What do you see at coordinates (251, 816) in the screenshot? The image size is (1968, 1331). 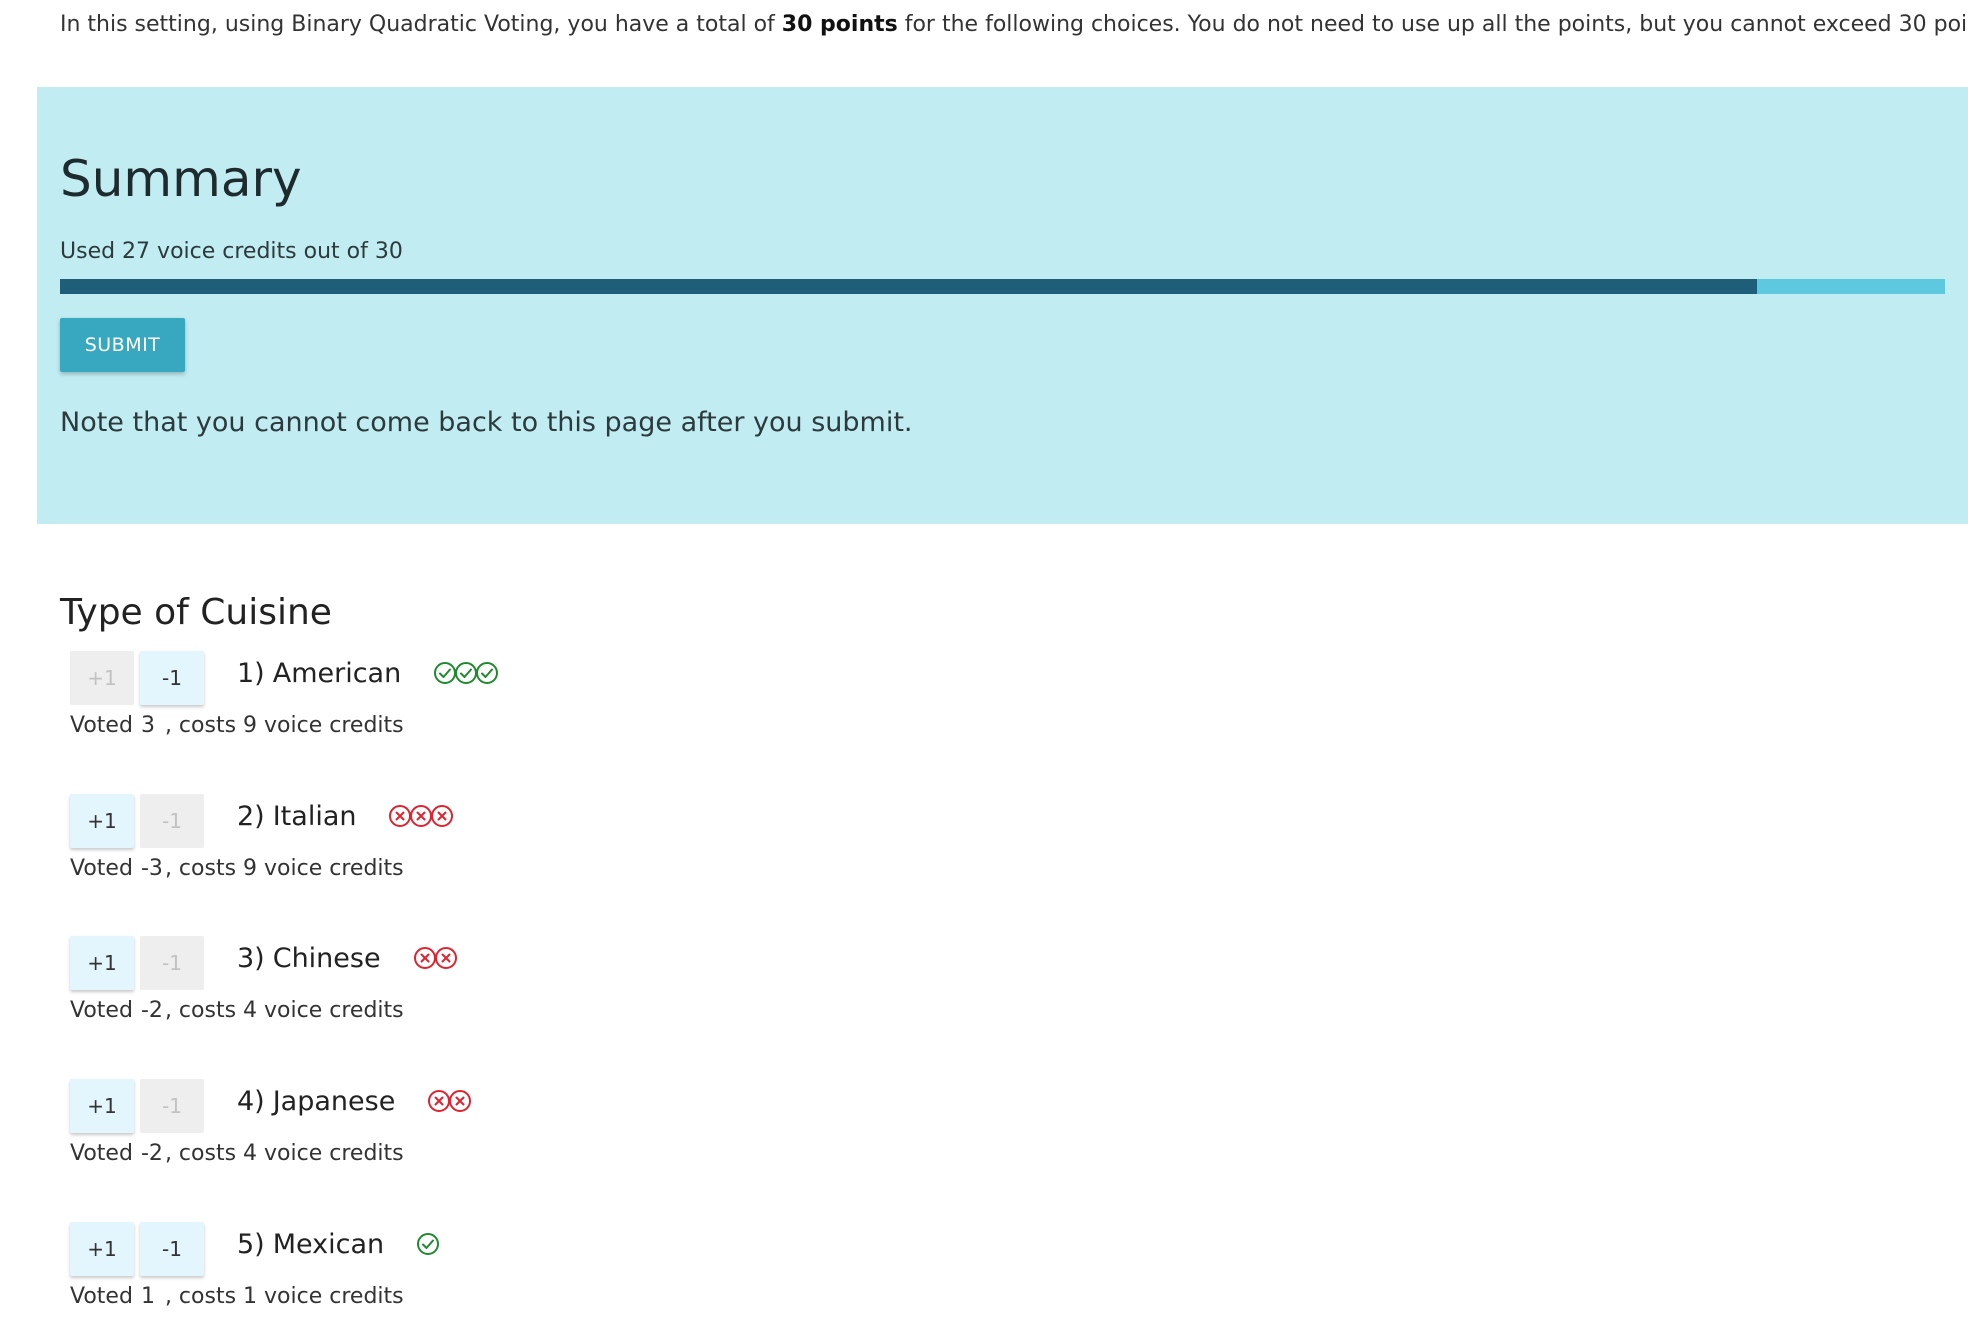 I see `item-number: 2)` at bounding box center [251, 816].